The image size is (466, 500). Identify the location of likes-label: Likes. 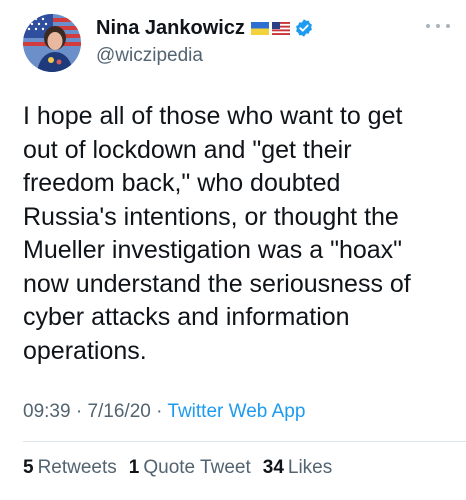
(310, 467).